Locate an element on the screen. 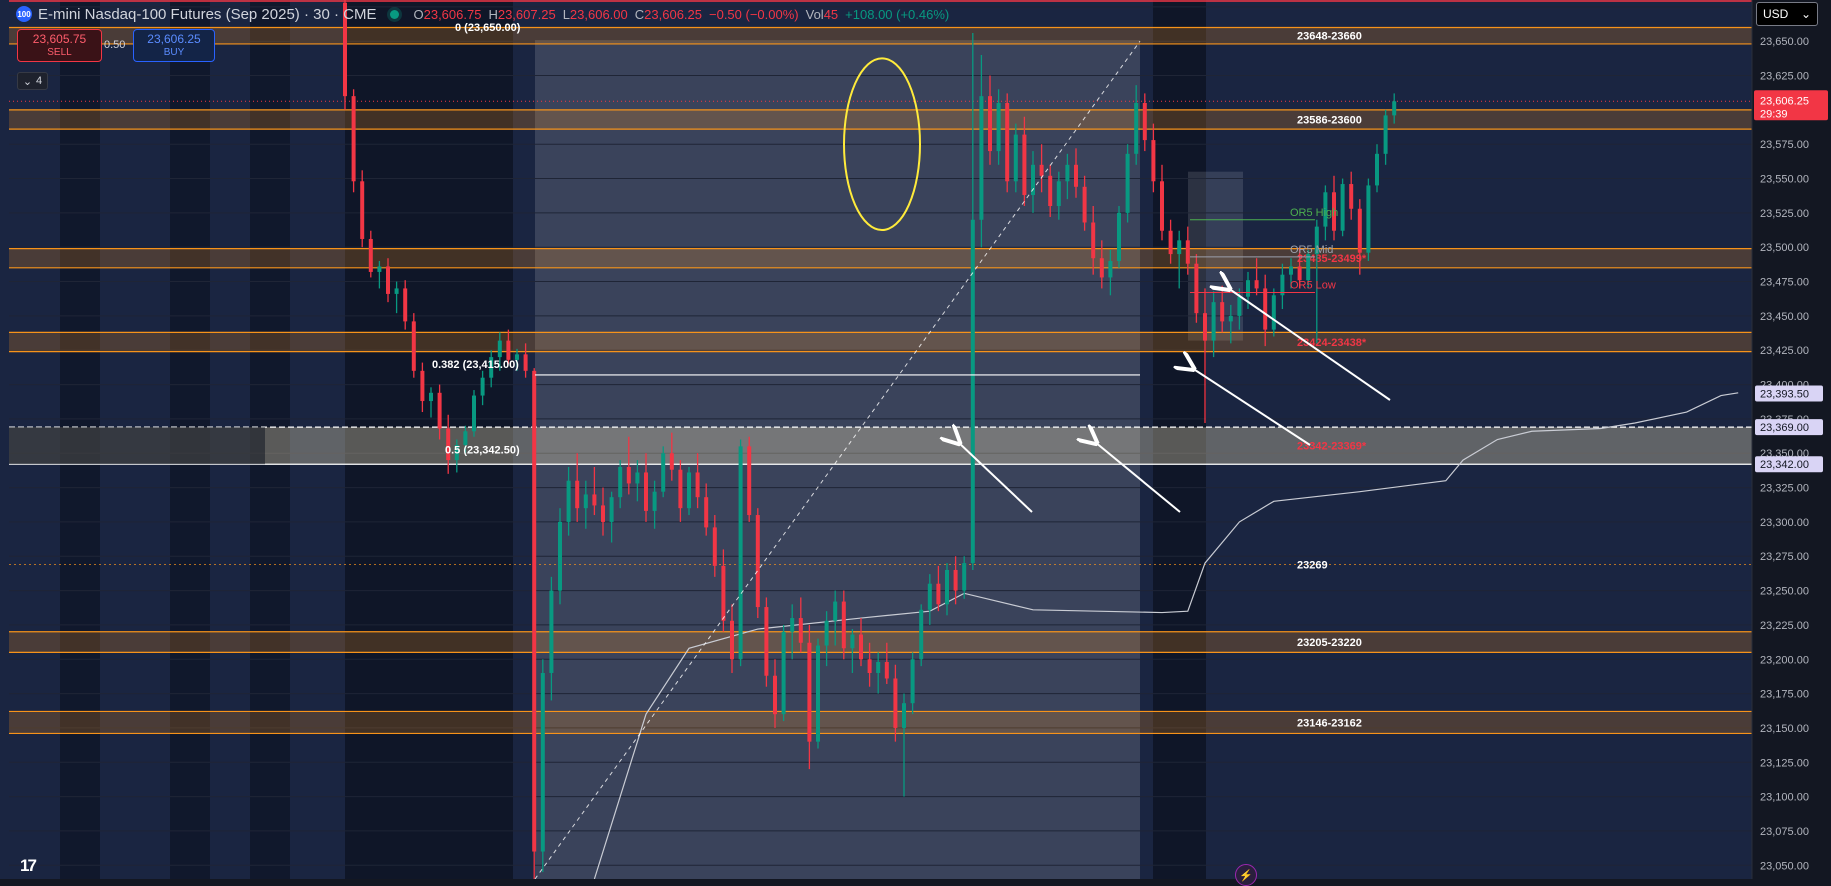  market-status-icon is located at coordinates (395, 14).